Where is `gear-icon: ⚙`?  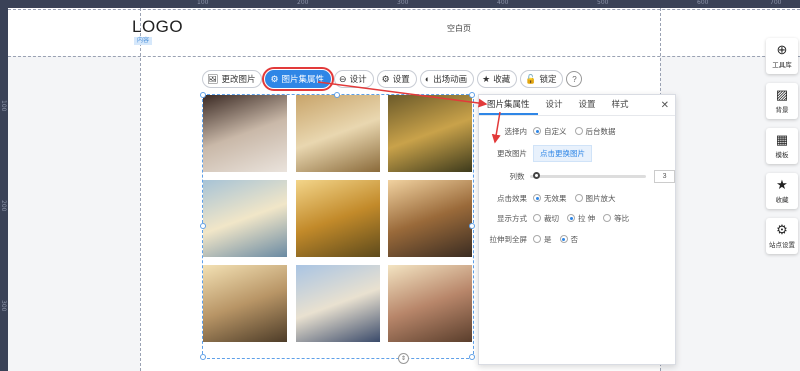 gear-icon: ⚙ is located at coordinates (274, 78).